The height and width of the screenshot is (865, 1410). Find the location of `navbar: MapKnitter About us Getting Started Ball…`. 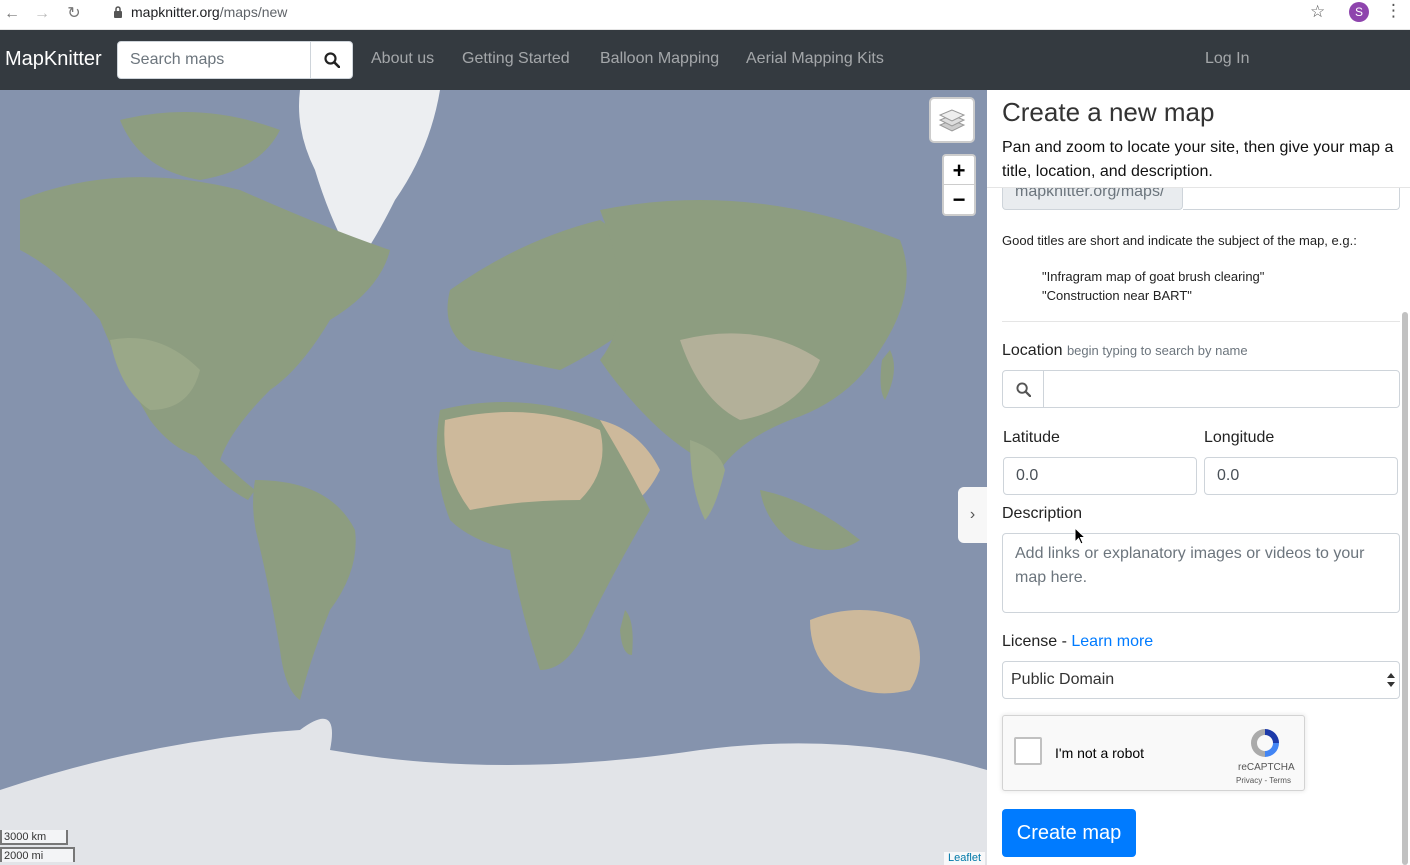

navbar: MapKnitter About us Getting Started Ball… is located at coordinates (705, 60).